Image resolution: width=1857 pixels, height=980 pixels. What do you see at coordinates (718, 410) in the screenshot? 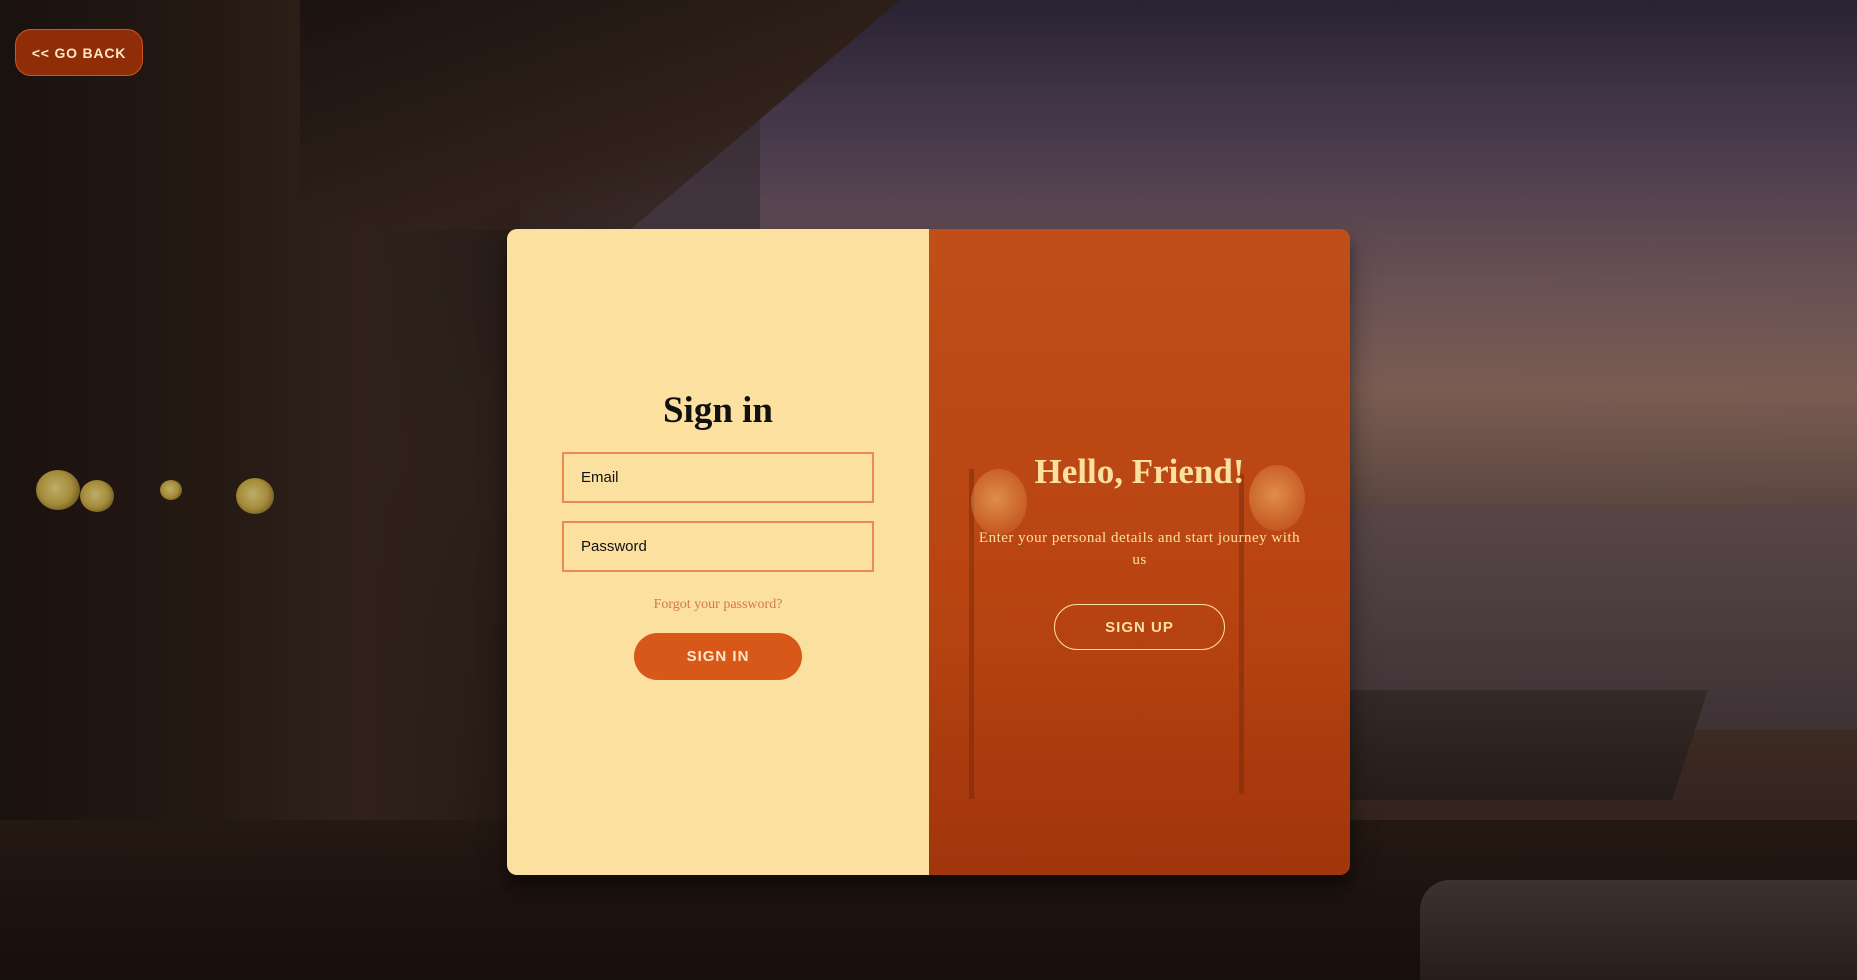
I see `sign-in-title: Sign in` at bounding box center [718, 410].